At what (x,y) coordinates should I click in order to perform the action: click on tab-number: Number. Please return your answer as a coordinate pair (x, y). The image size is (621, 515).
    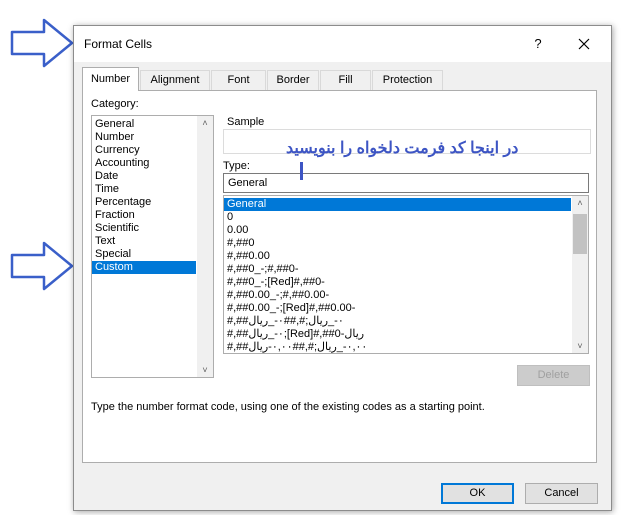
    Looking at the image, I should click on (110, 79).